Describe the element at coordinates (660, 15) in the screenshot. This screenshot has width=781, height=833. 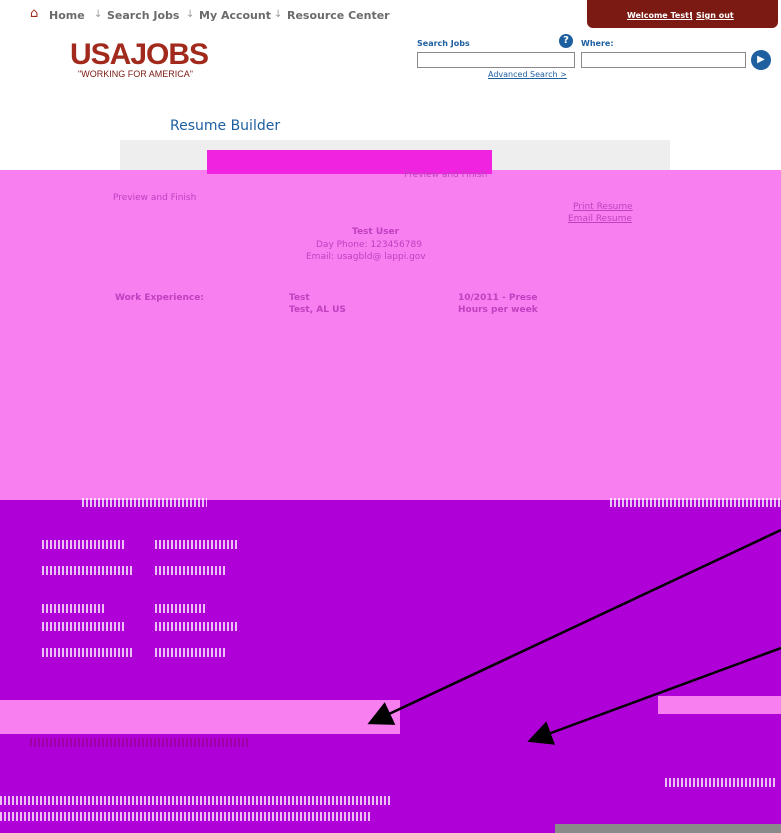
I see `welcome-link: Welcome Test!` at that location.